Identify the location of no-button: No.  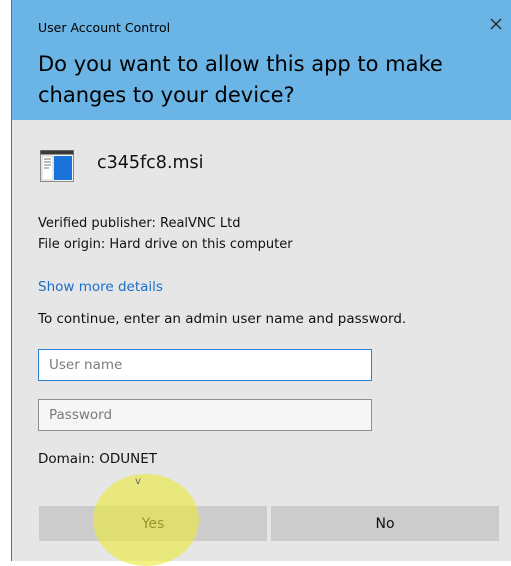
(385, 523).